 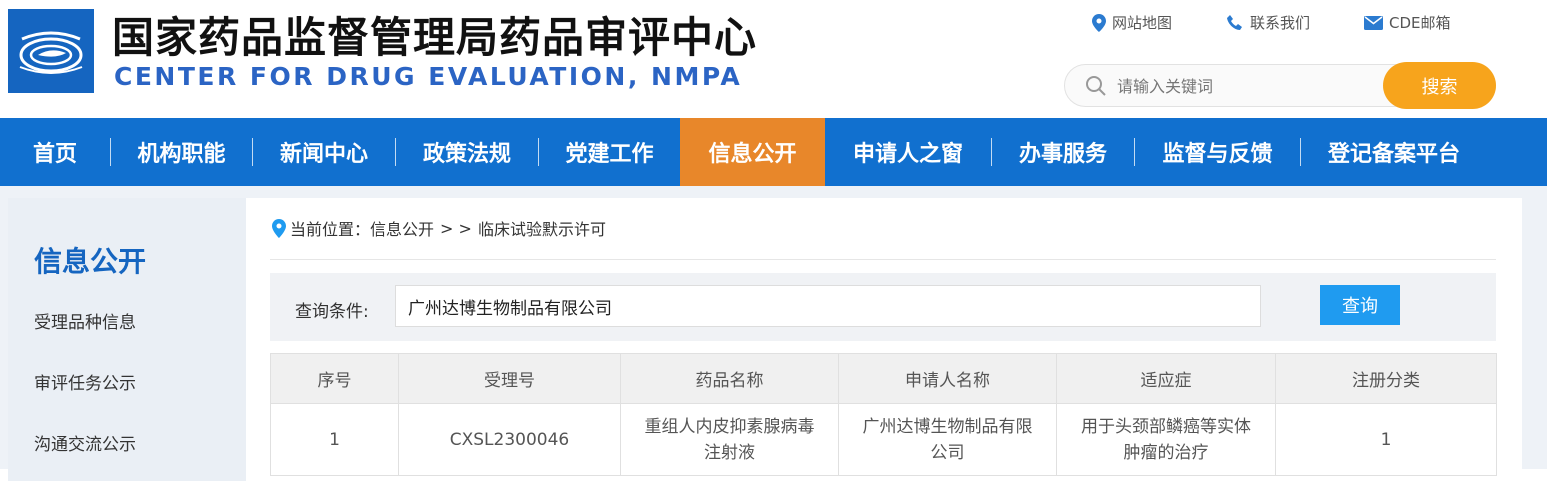 I want to click on top-links: 网站地图 联系我们 CDE邮箱, so click(x=1271, y=22).